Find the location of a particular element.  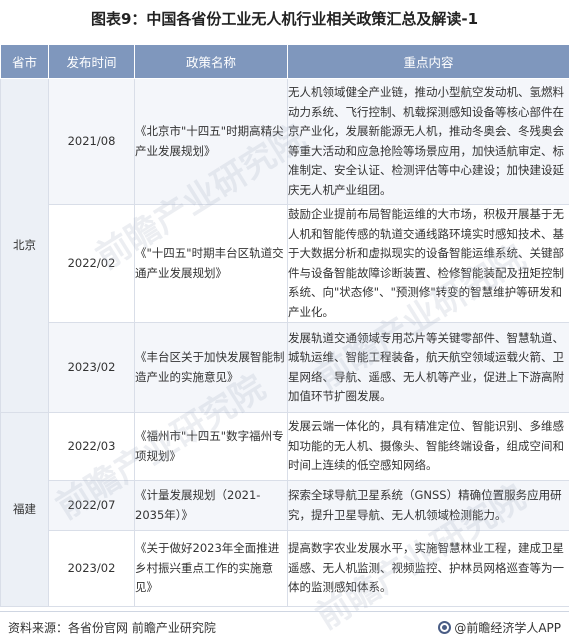

brand-logo-icon is located at coordinates (444, 627).